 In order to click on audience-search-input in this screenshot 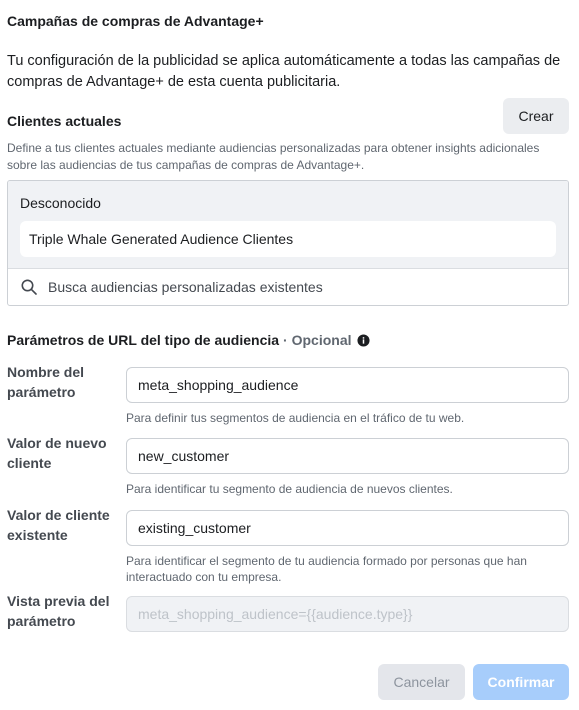, I will do `click(298, 287)`.